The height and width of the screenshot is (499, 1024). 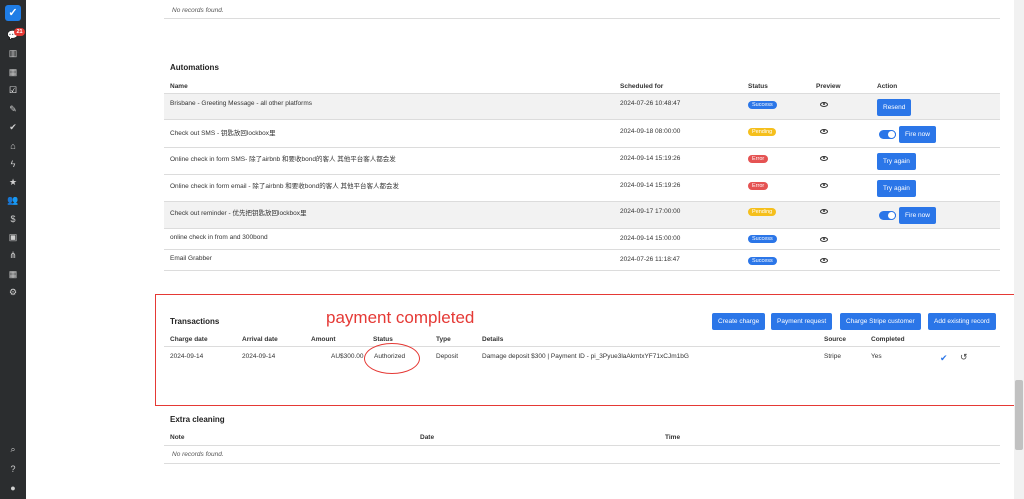 What do you see at coordinates (13, 146) in the screenshot?
I see `home-icon: ⌂` at bounding box center [13, 146].